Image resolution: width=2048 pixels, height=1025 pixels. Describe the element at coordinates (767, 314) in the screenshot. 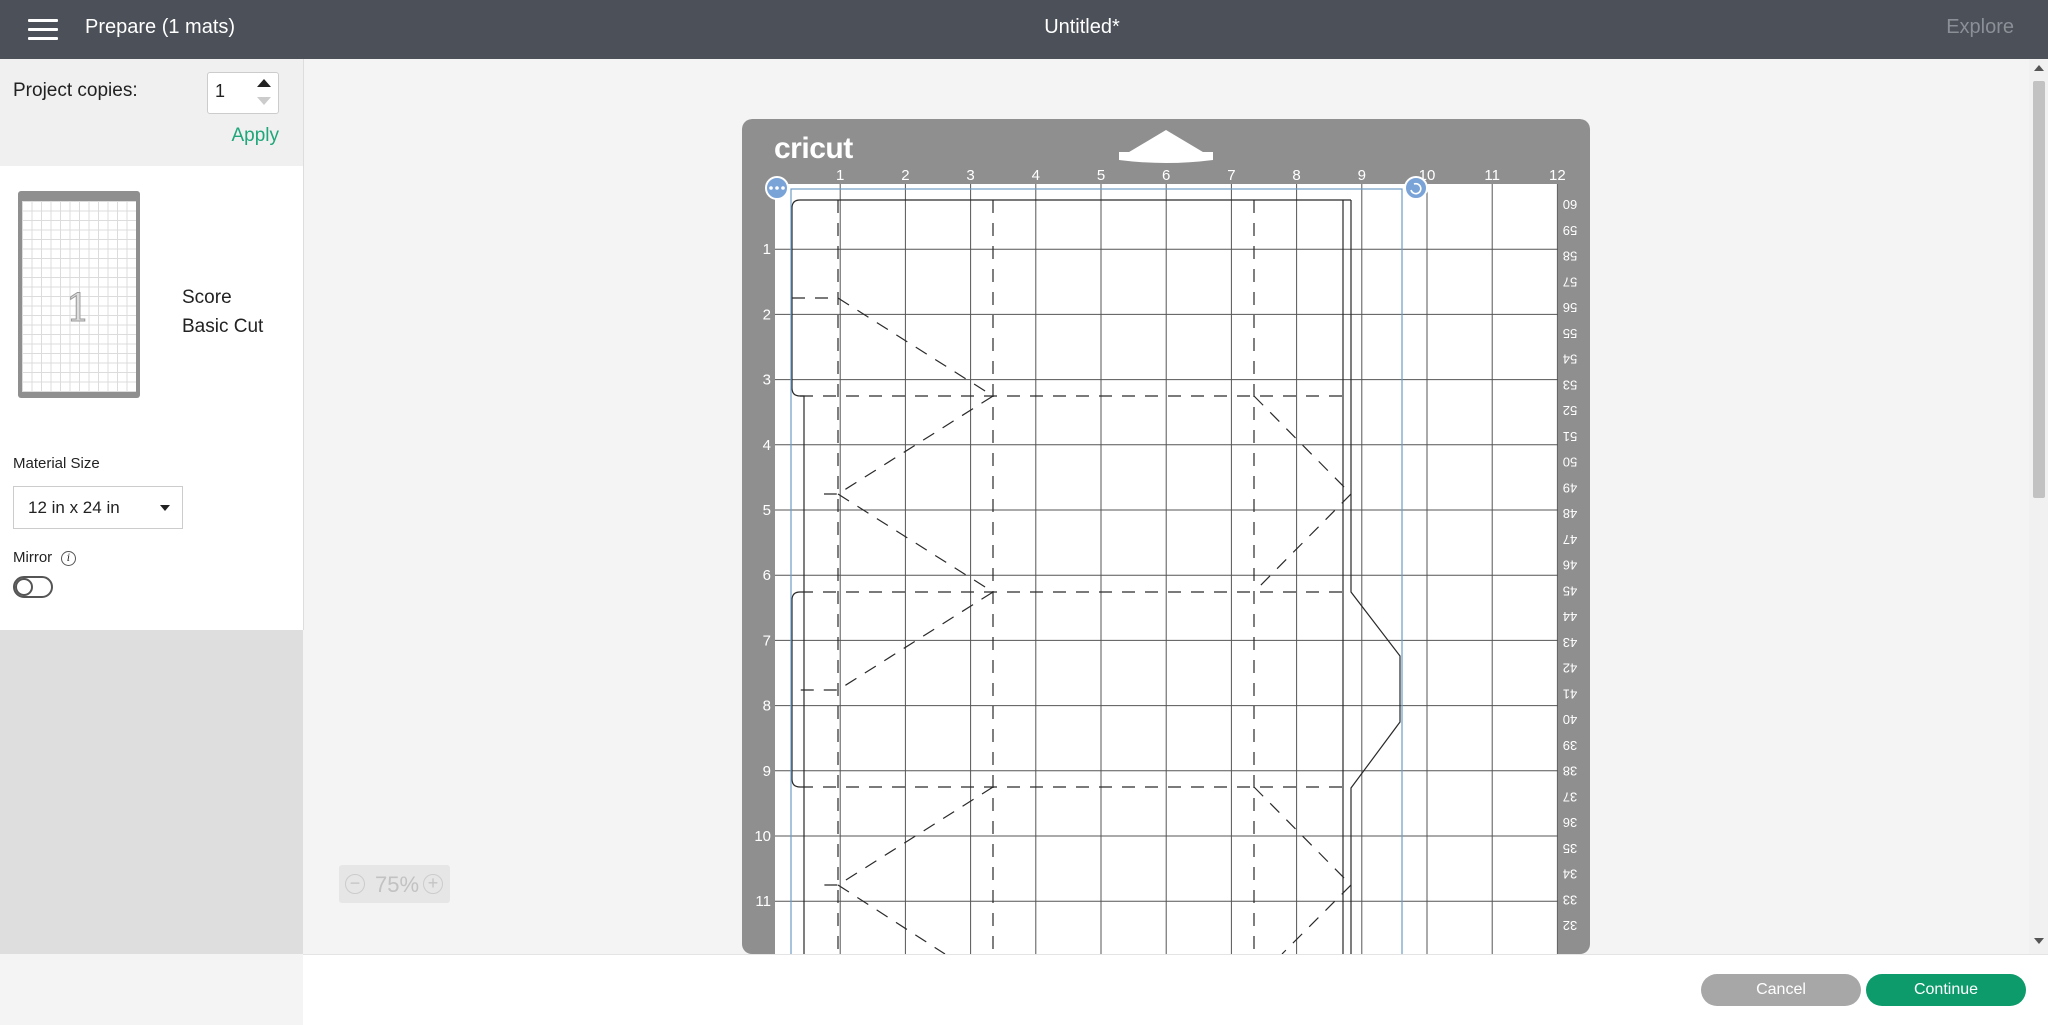

I see `left-ruler-label: 2` at that location.